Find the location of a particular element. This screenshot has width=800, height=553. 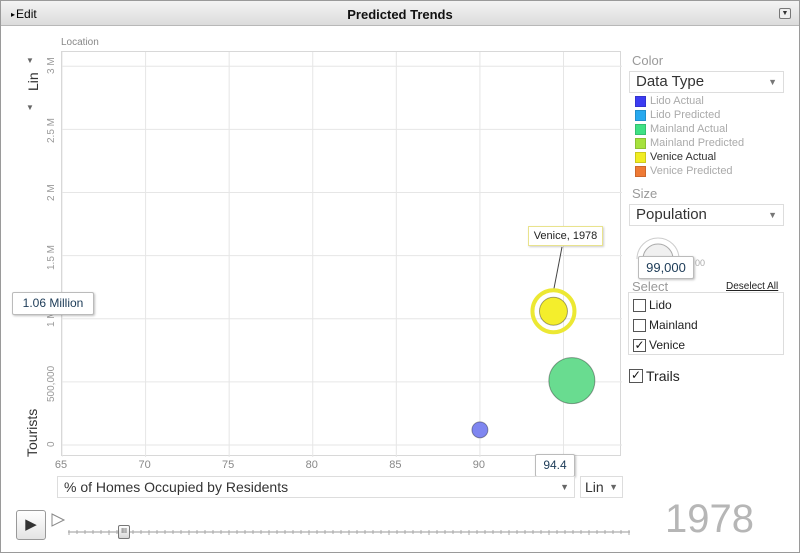

play-button: ▶ is located at coordinates (31, 525).